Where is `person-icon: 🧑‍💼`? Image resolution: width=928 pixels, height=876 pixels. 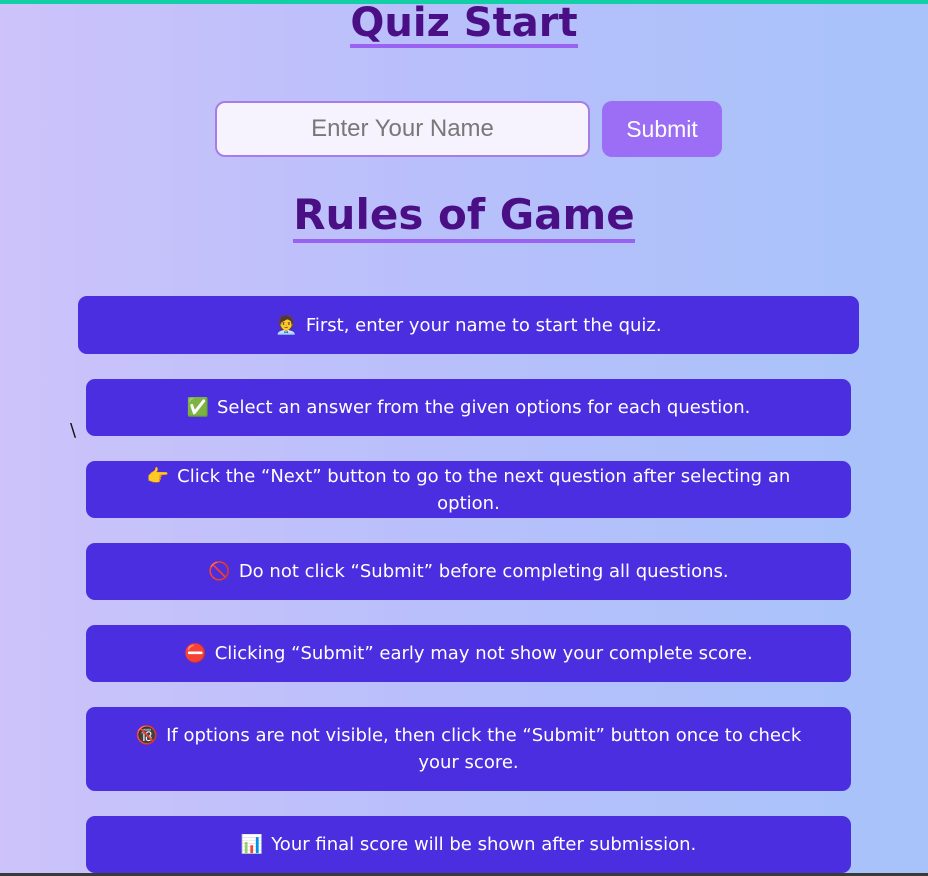
person-icon: 🧑‍💼 is located at coordinates (286, 325).